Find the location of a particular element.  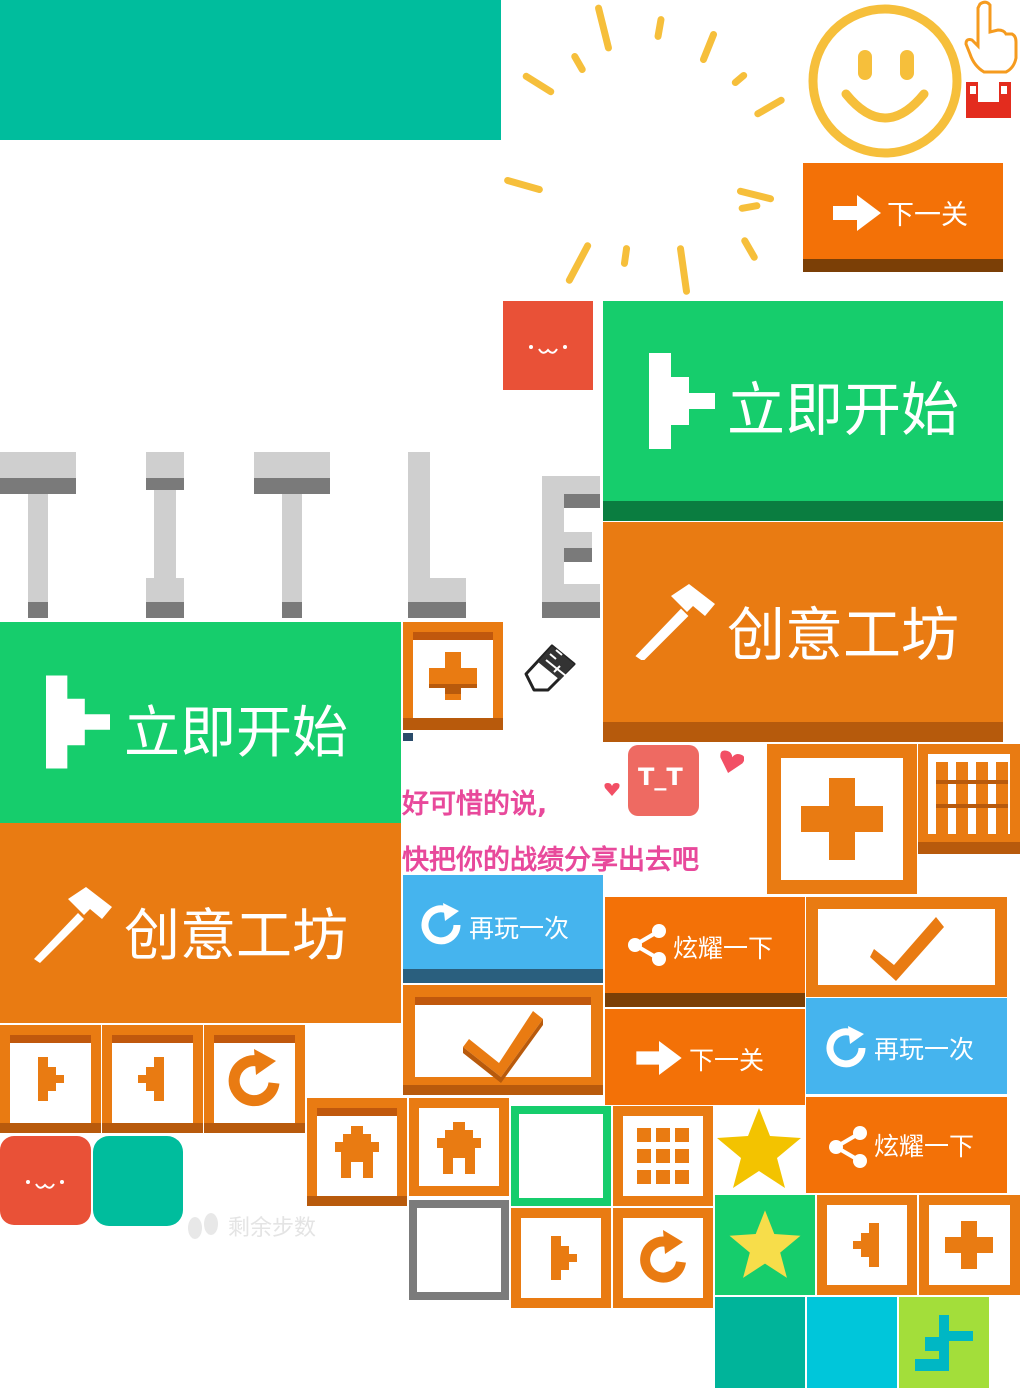

workshop-button-small: 创意工坊 is located at coordinates (200, 923).